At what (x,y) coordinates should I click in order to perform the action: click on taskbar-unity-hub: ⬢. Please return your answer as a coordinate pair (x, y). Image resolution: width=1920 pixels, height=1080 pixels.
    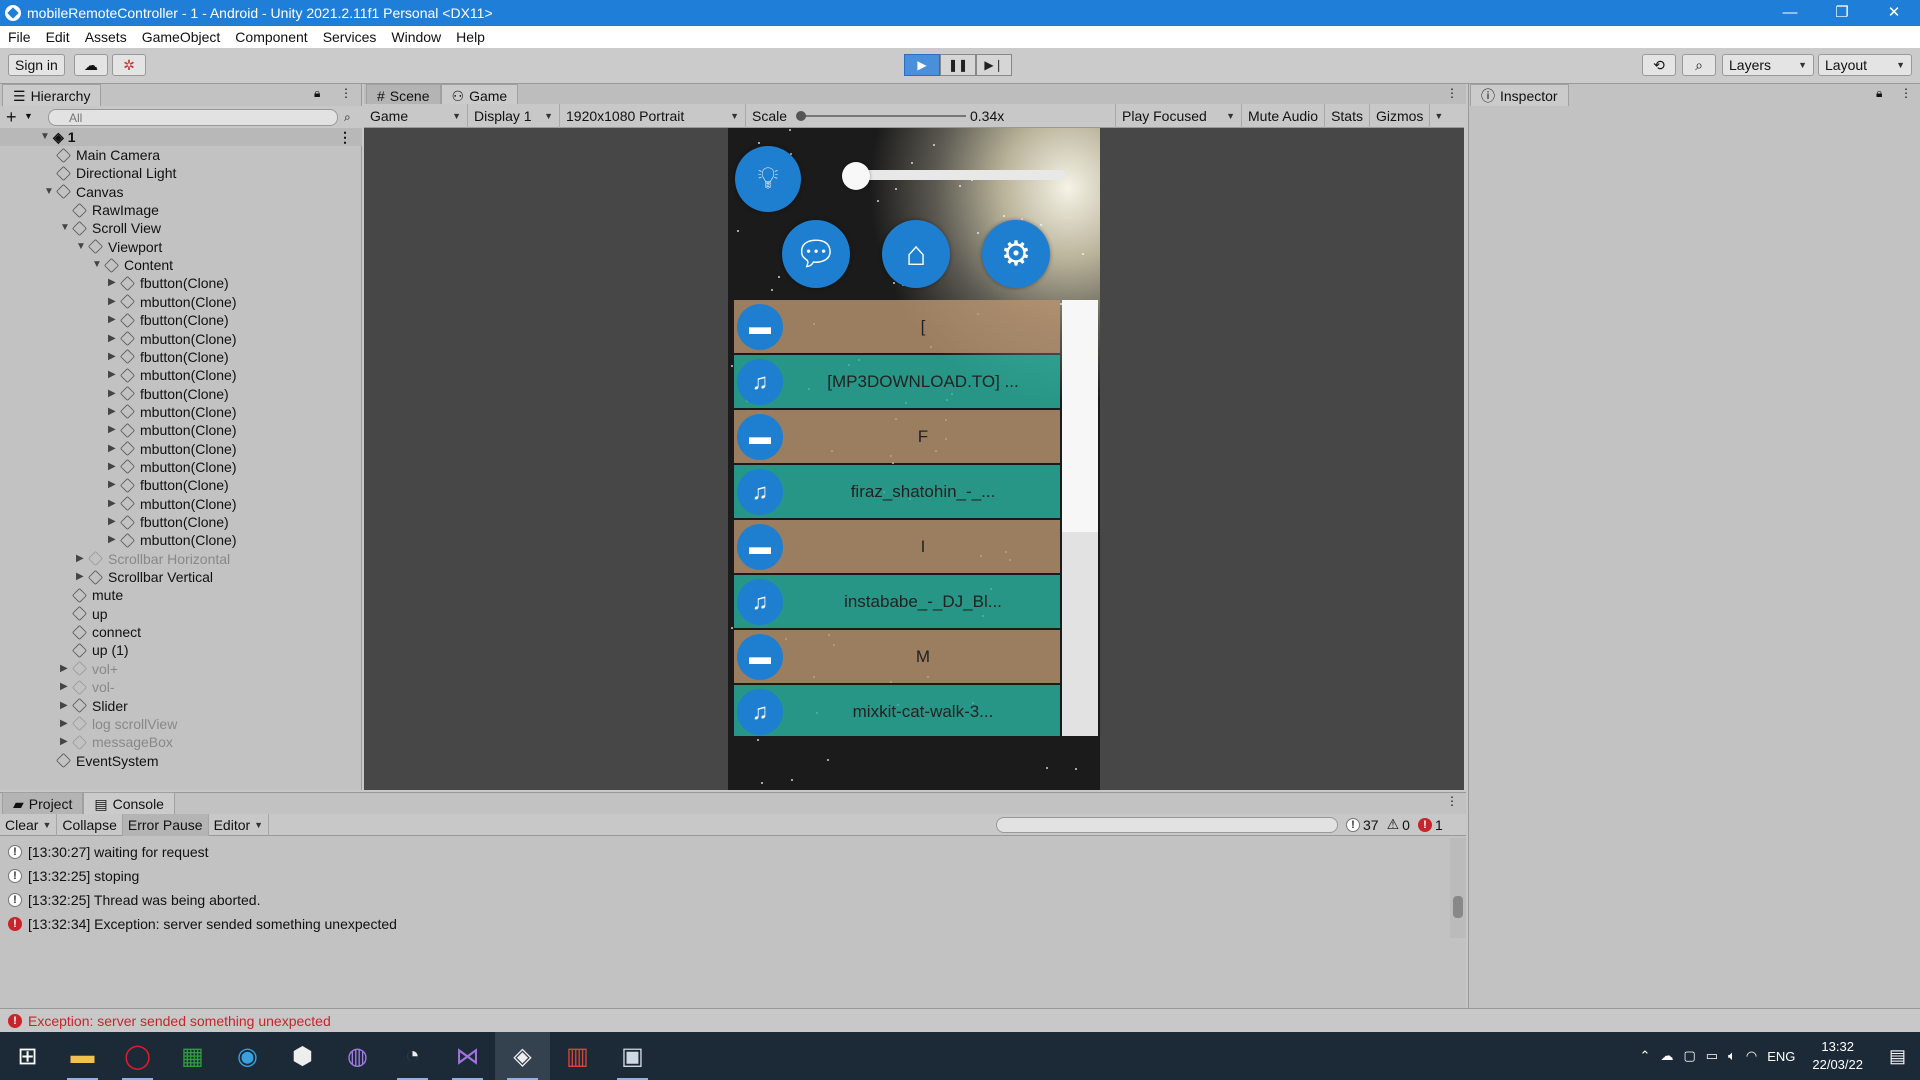
    Looking at the image, I should click on (302, 1056).